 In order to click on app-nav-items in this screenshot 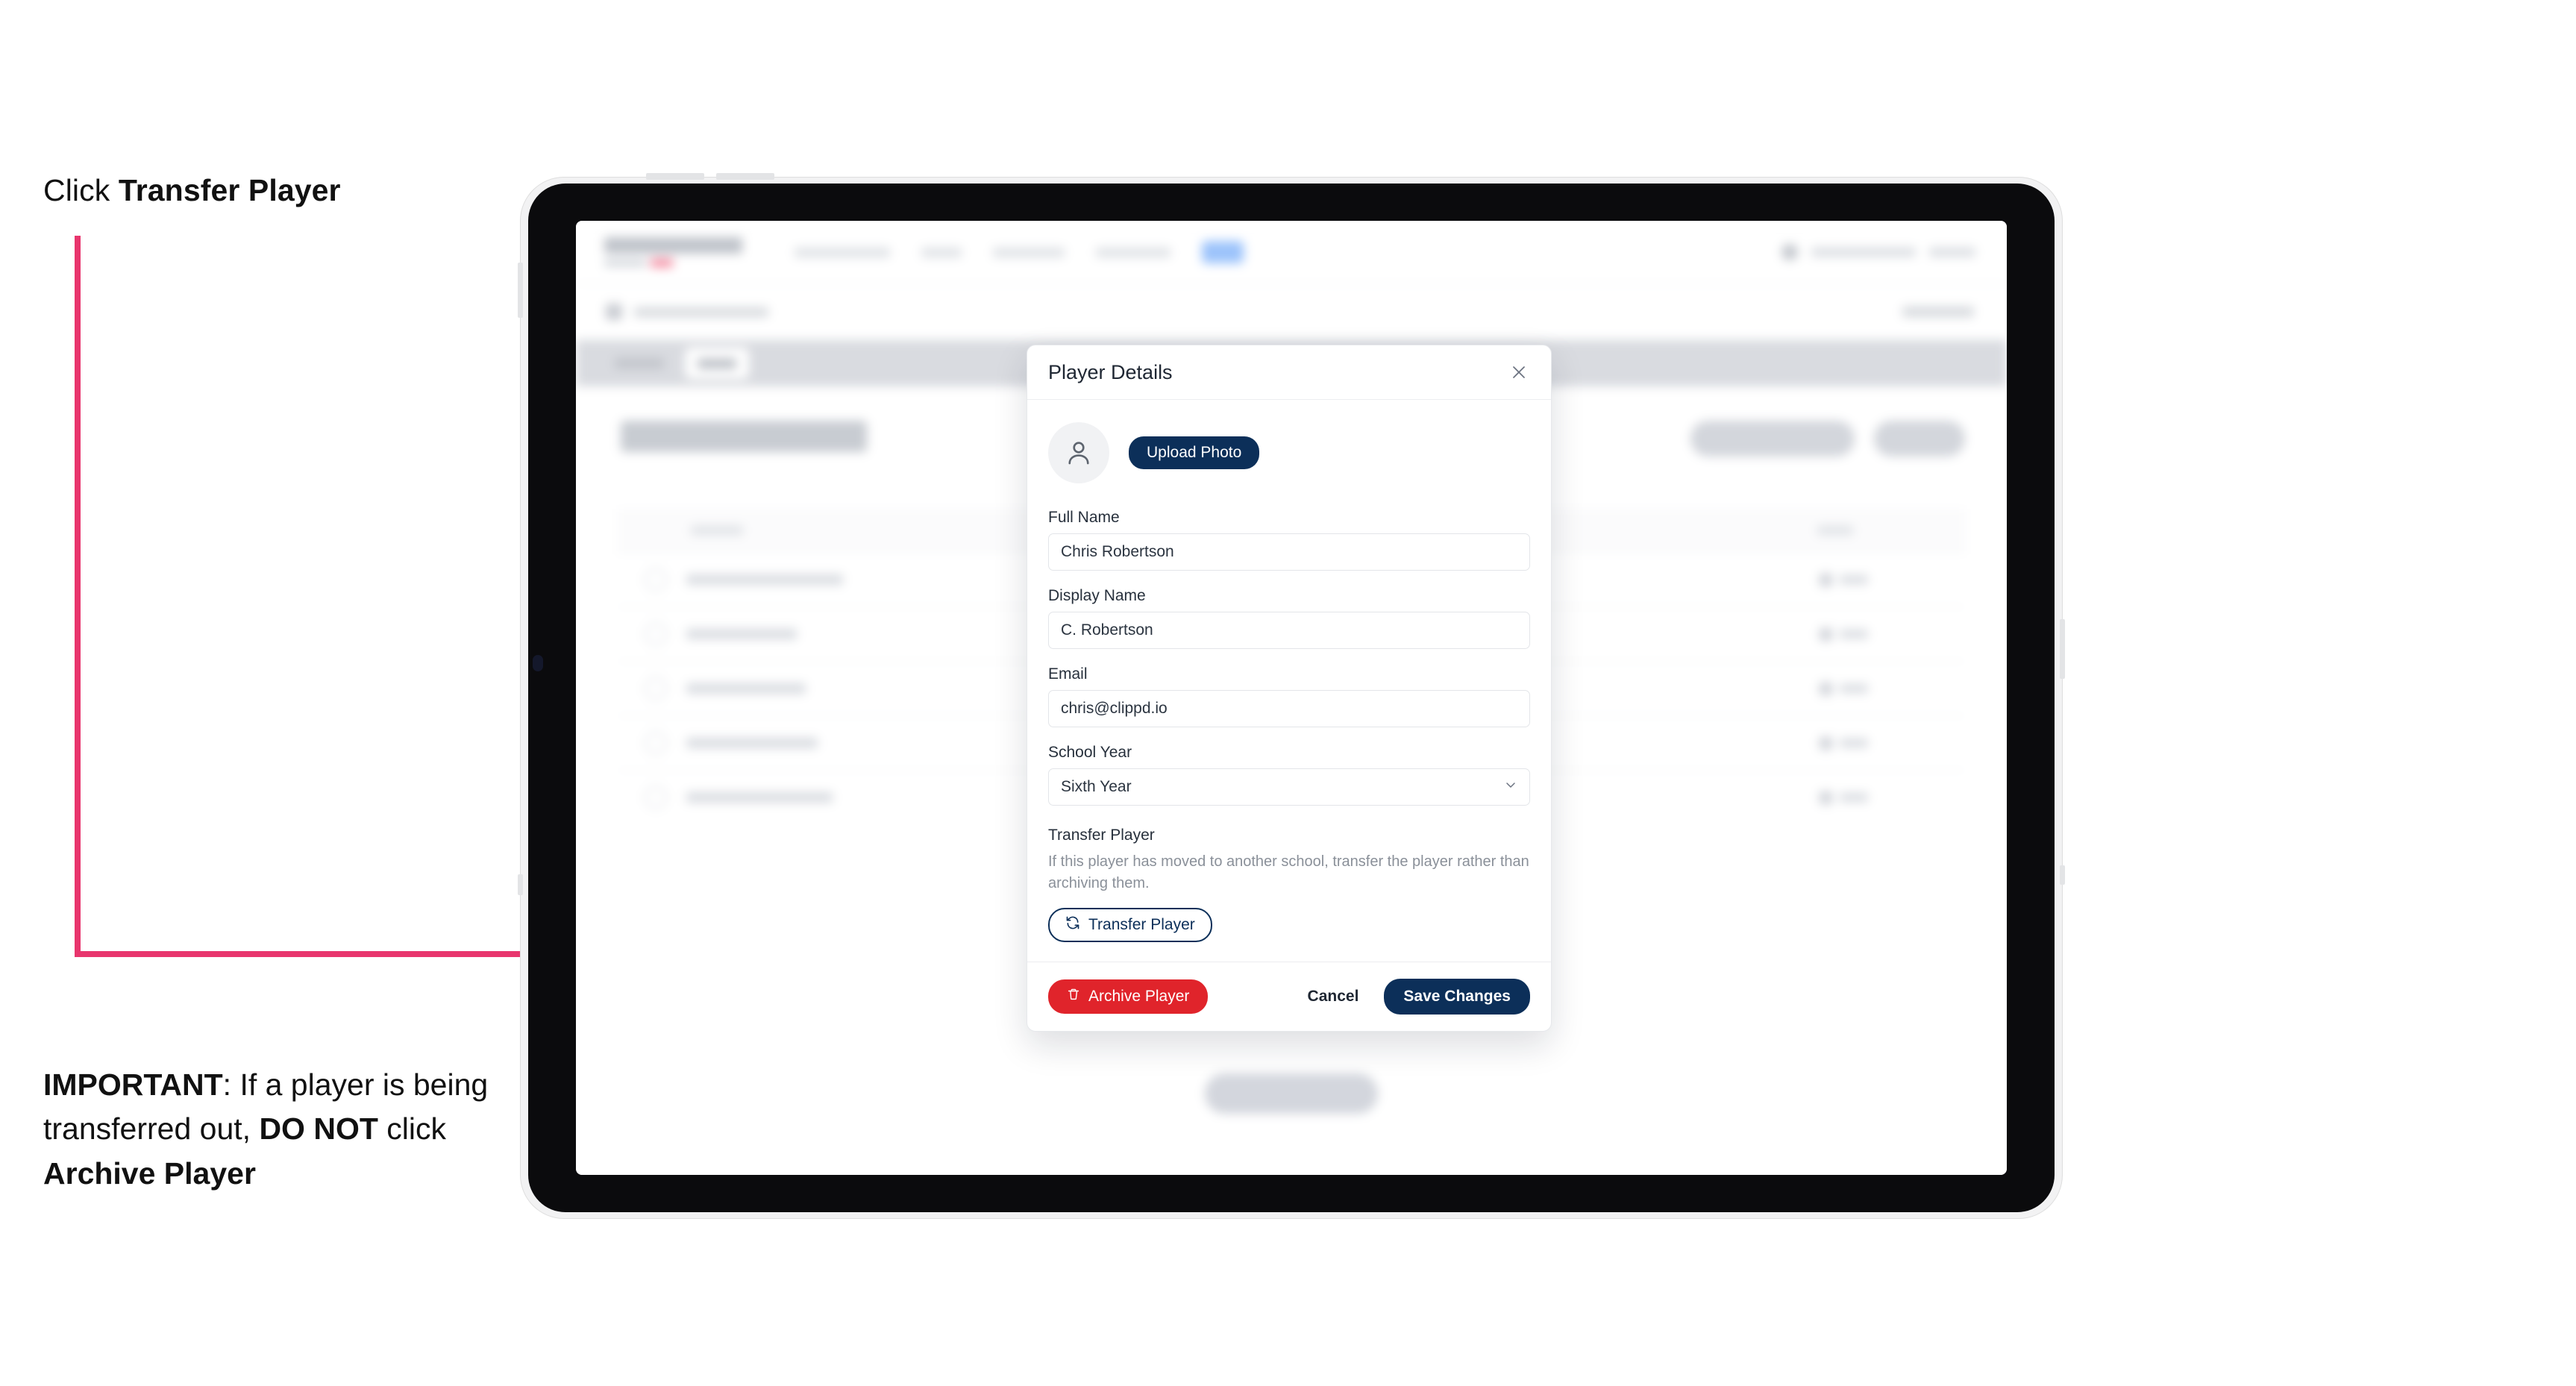, I will do `click(1020, 252)`.